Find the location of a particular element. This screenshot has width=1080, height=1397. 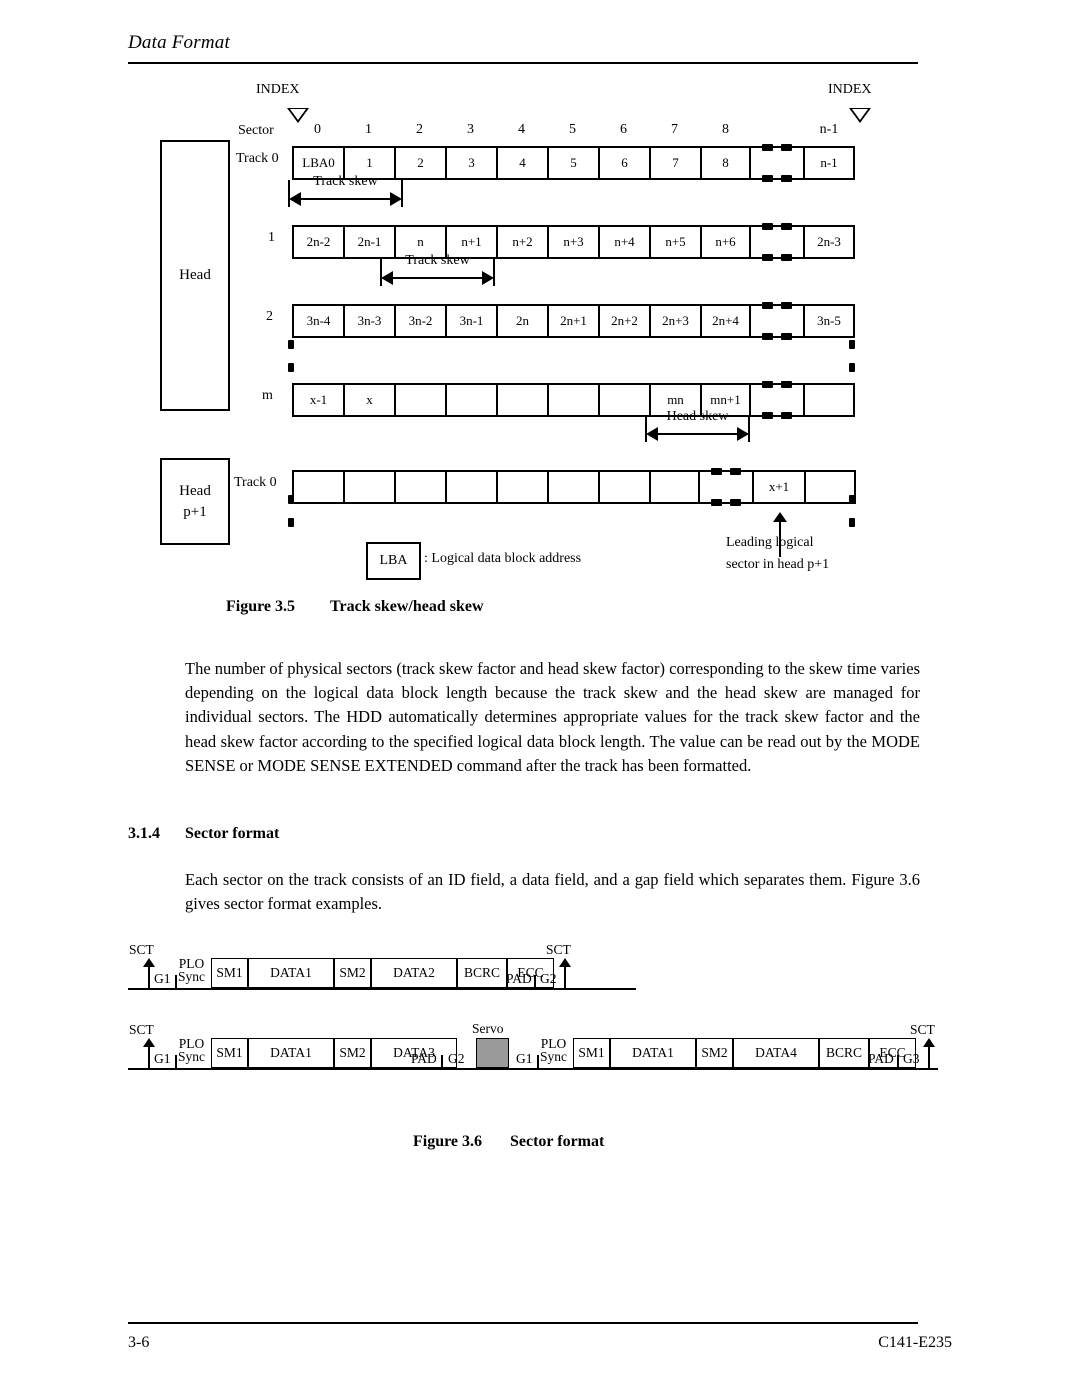

head-box: Head is located at coordinates (195, 275).